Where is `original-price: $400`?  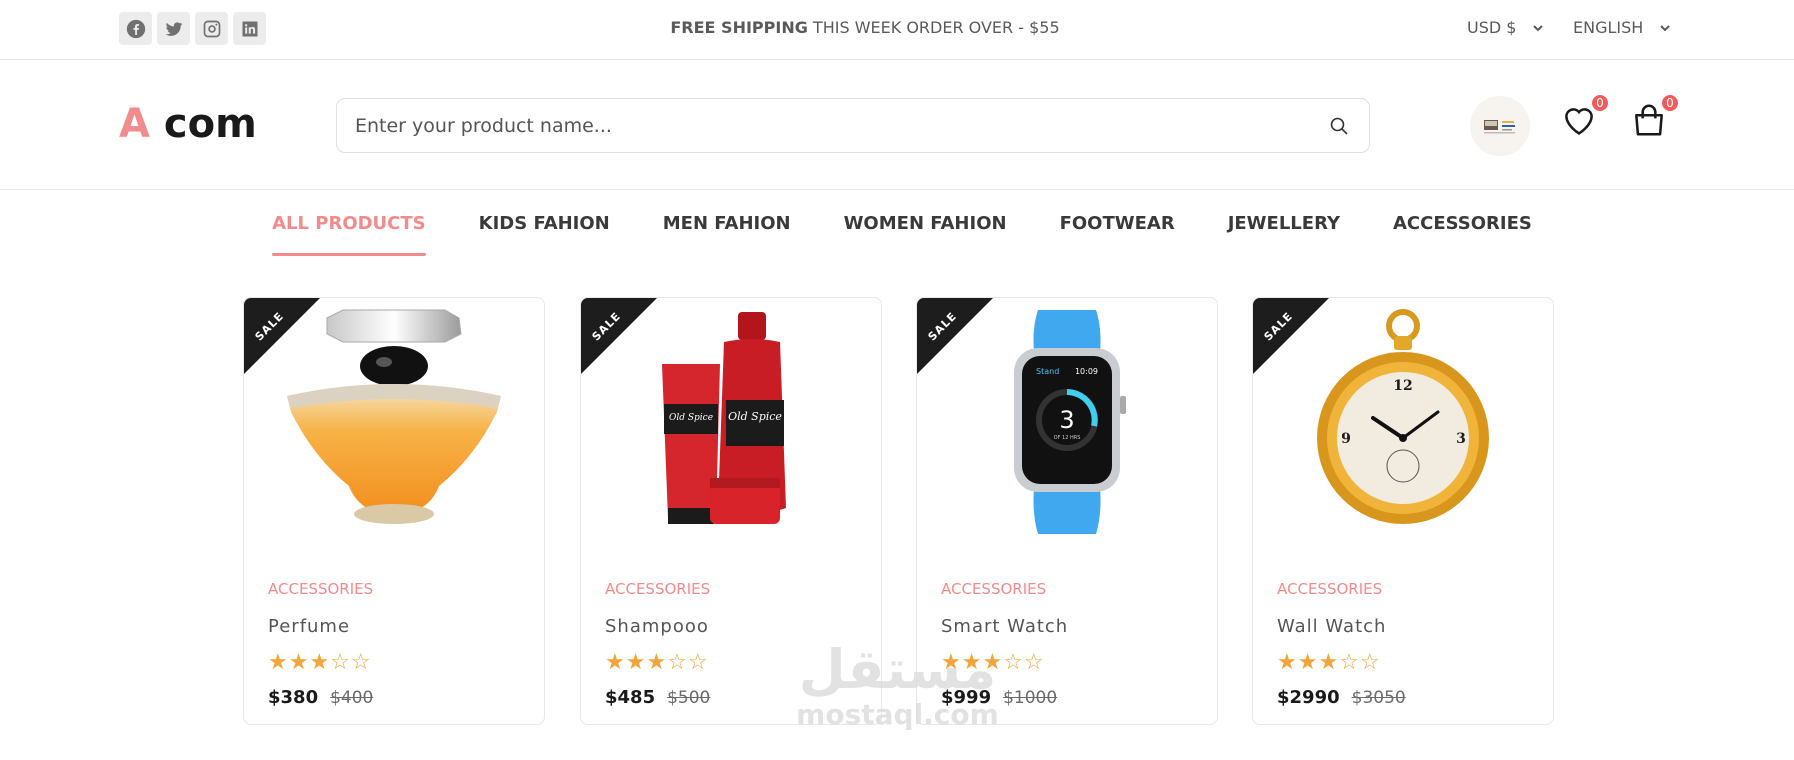 original-price: $400 is located at coordinates (352, 698).